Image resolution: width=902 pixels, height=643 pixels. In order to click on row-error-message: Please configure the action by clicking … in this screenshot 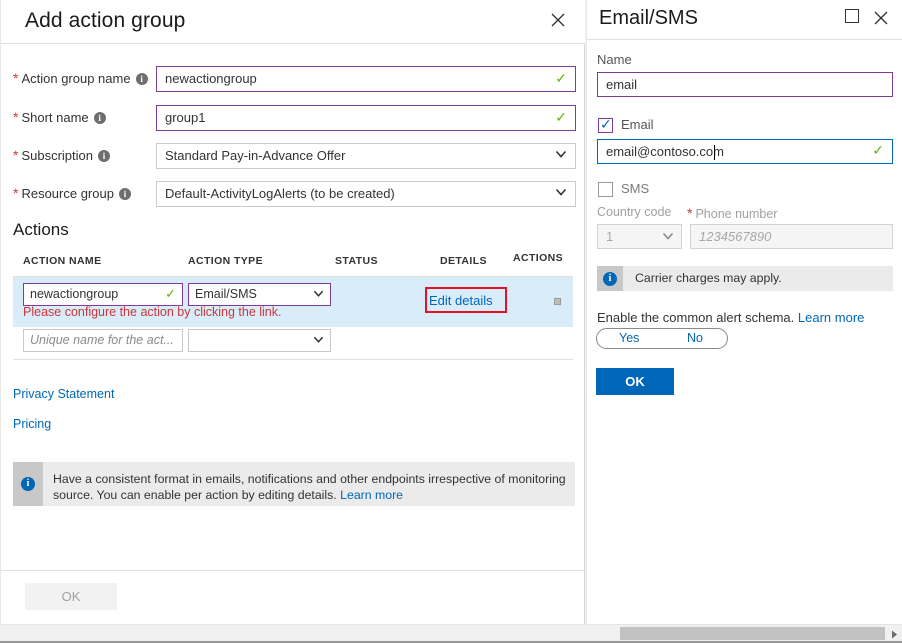, I will do `click(152, 312)`.